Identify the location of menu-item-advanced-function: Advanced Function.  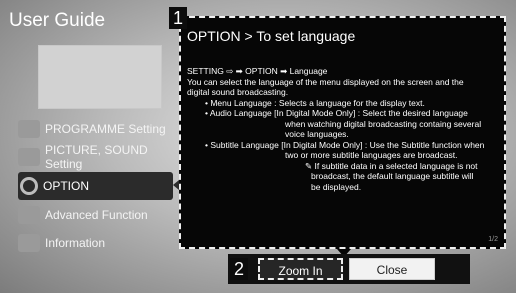
(93, 215).